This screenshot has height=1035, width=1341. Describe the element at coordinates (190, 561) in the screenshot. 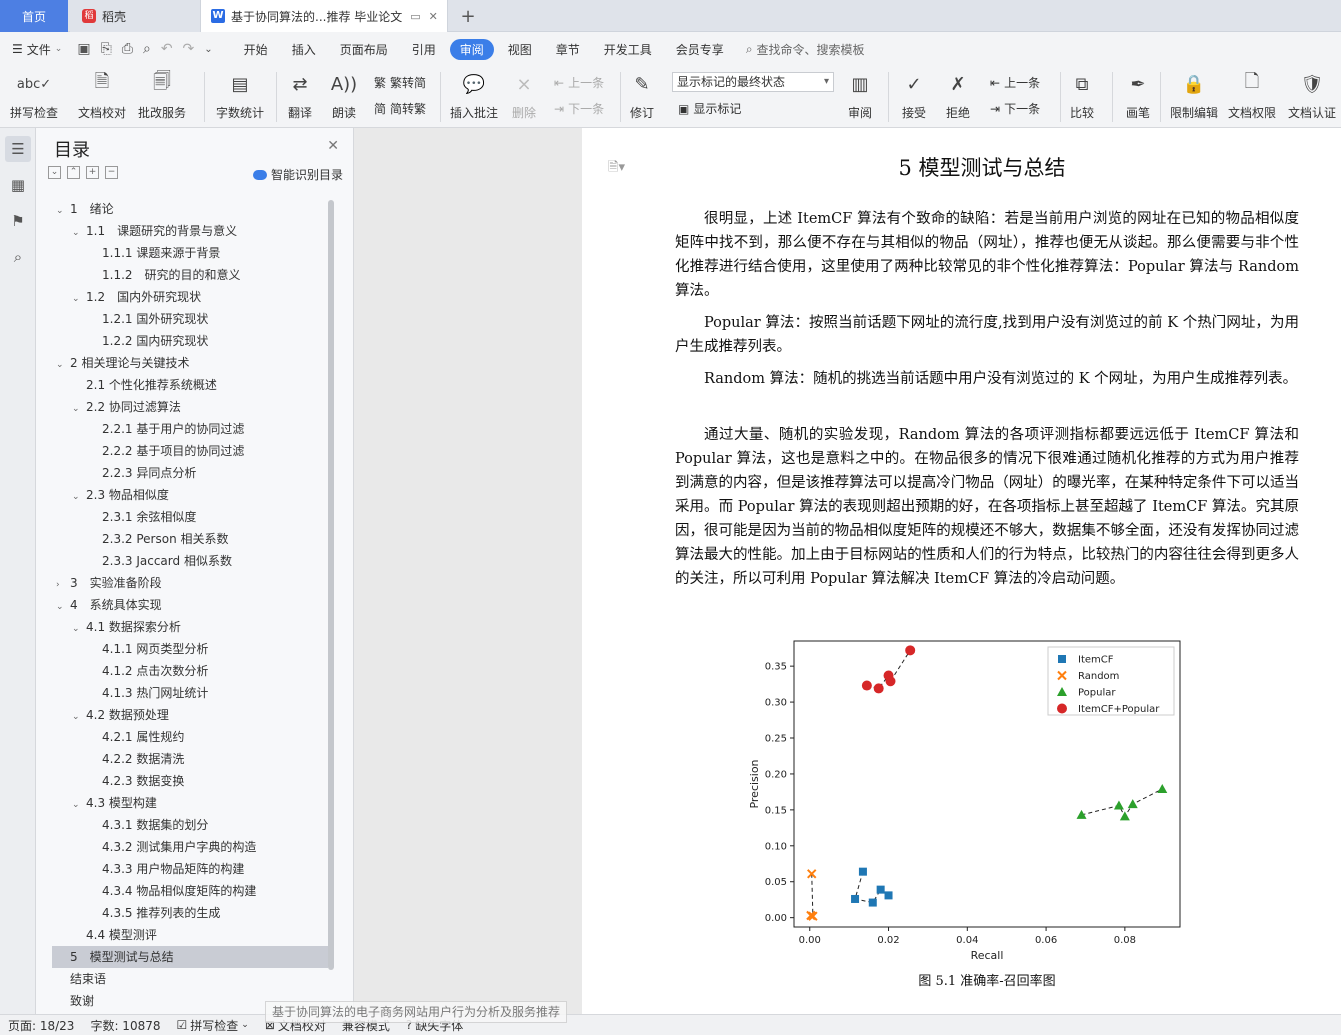

I see `toc-item: 2.3.3 Jaccard 相似系数` at that location.